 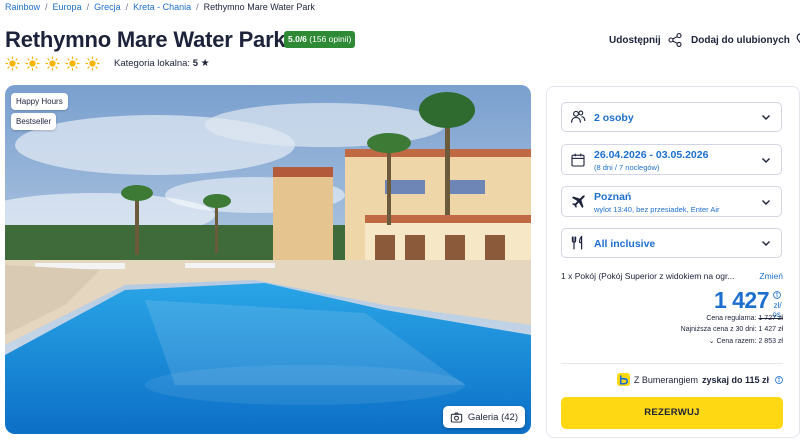 I want to click on board-value: All inclusive, so click(x=625, y=244).